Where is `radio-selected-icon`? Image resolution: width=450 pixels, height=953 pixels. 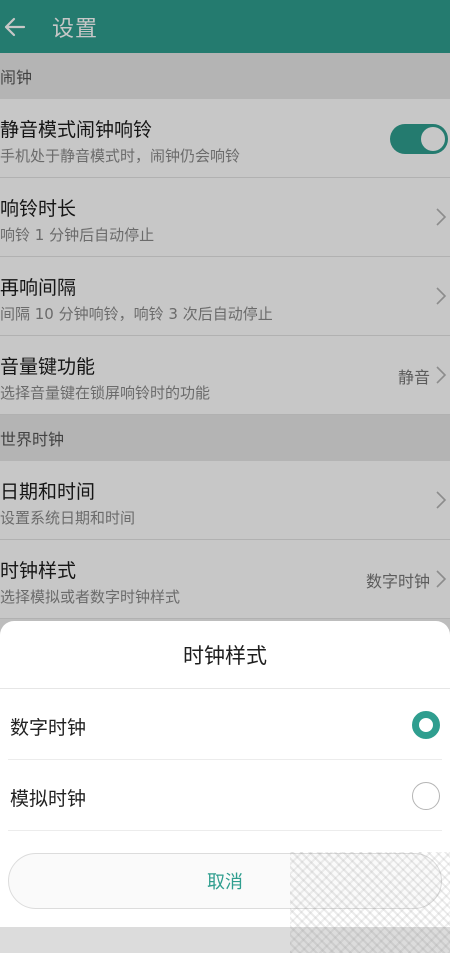 radio-selected-icon is located at coordinates (426, 725).